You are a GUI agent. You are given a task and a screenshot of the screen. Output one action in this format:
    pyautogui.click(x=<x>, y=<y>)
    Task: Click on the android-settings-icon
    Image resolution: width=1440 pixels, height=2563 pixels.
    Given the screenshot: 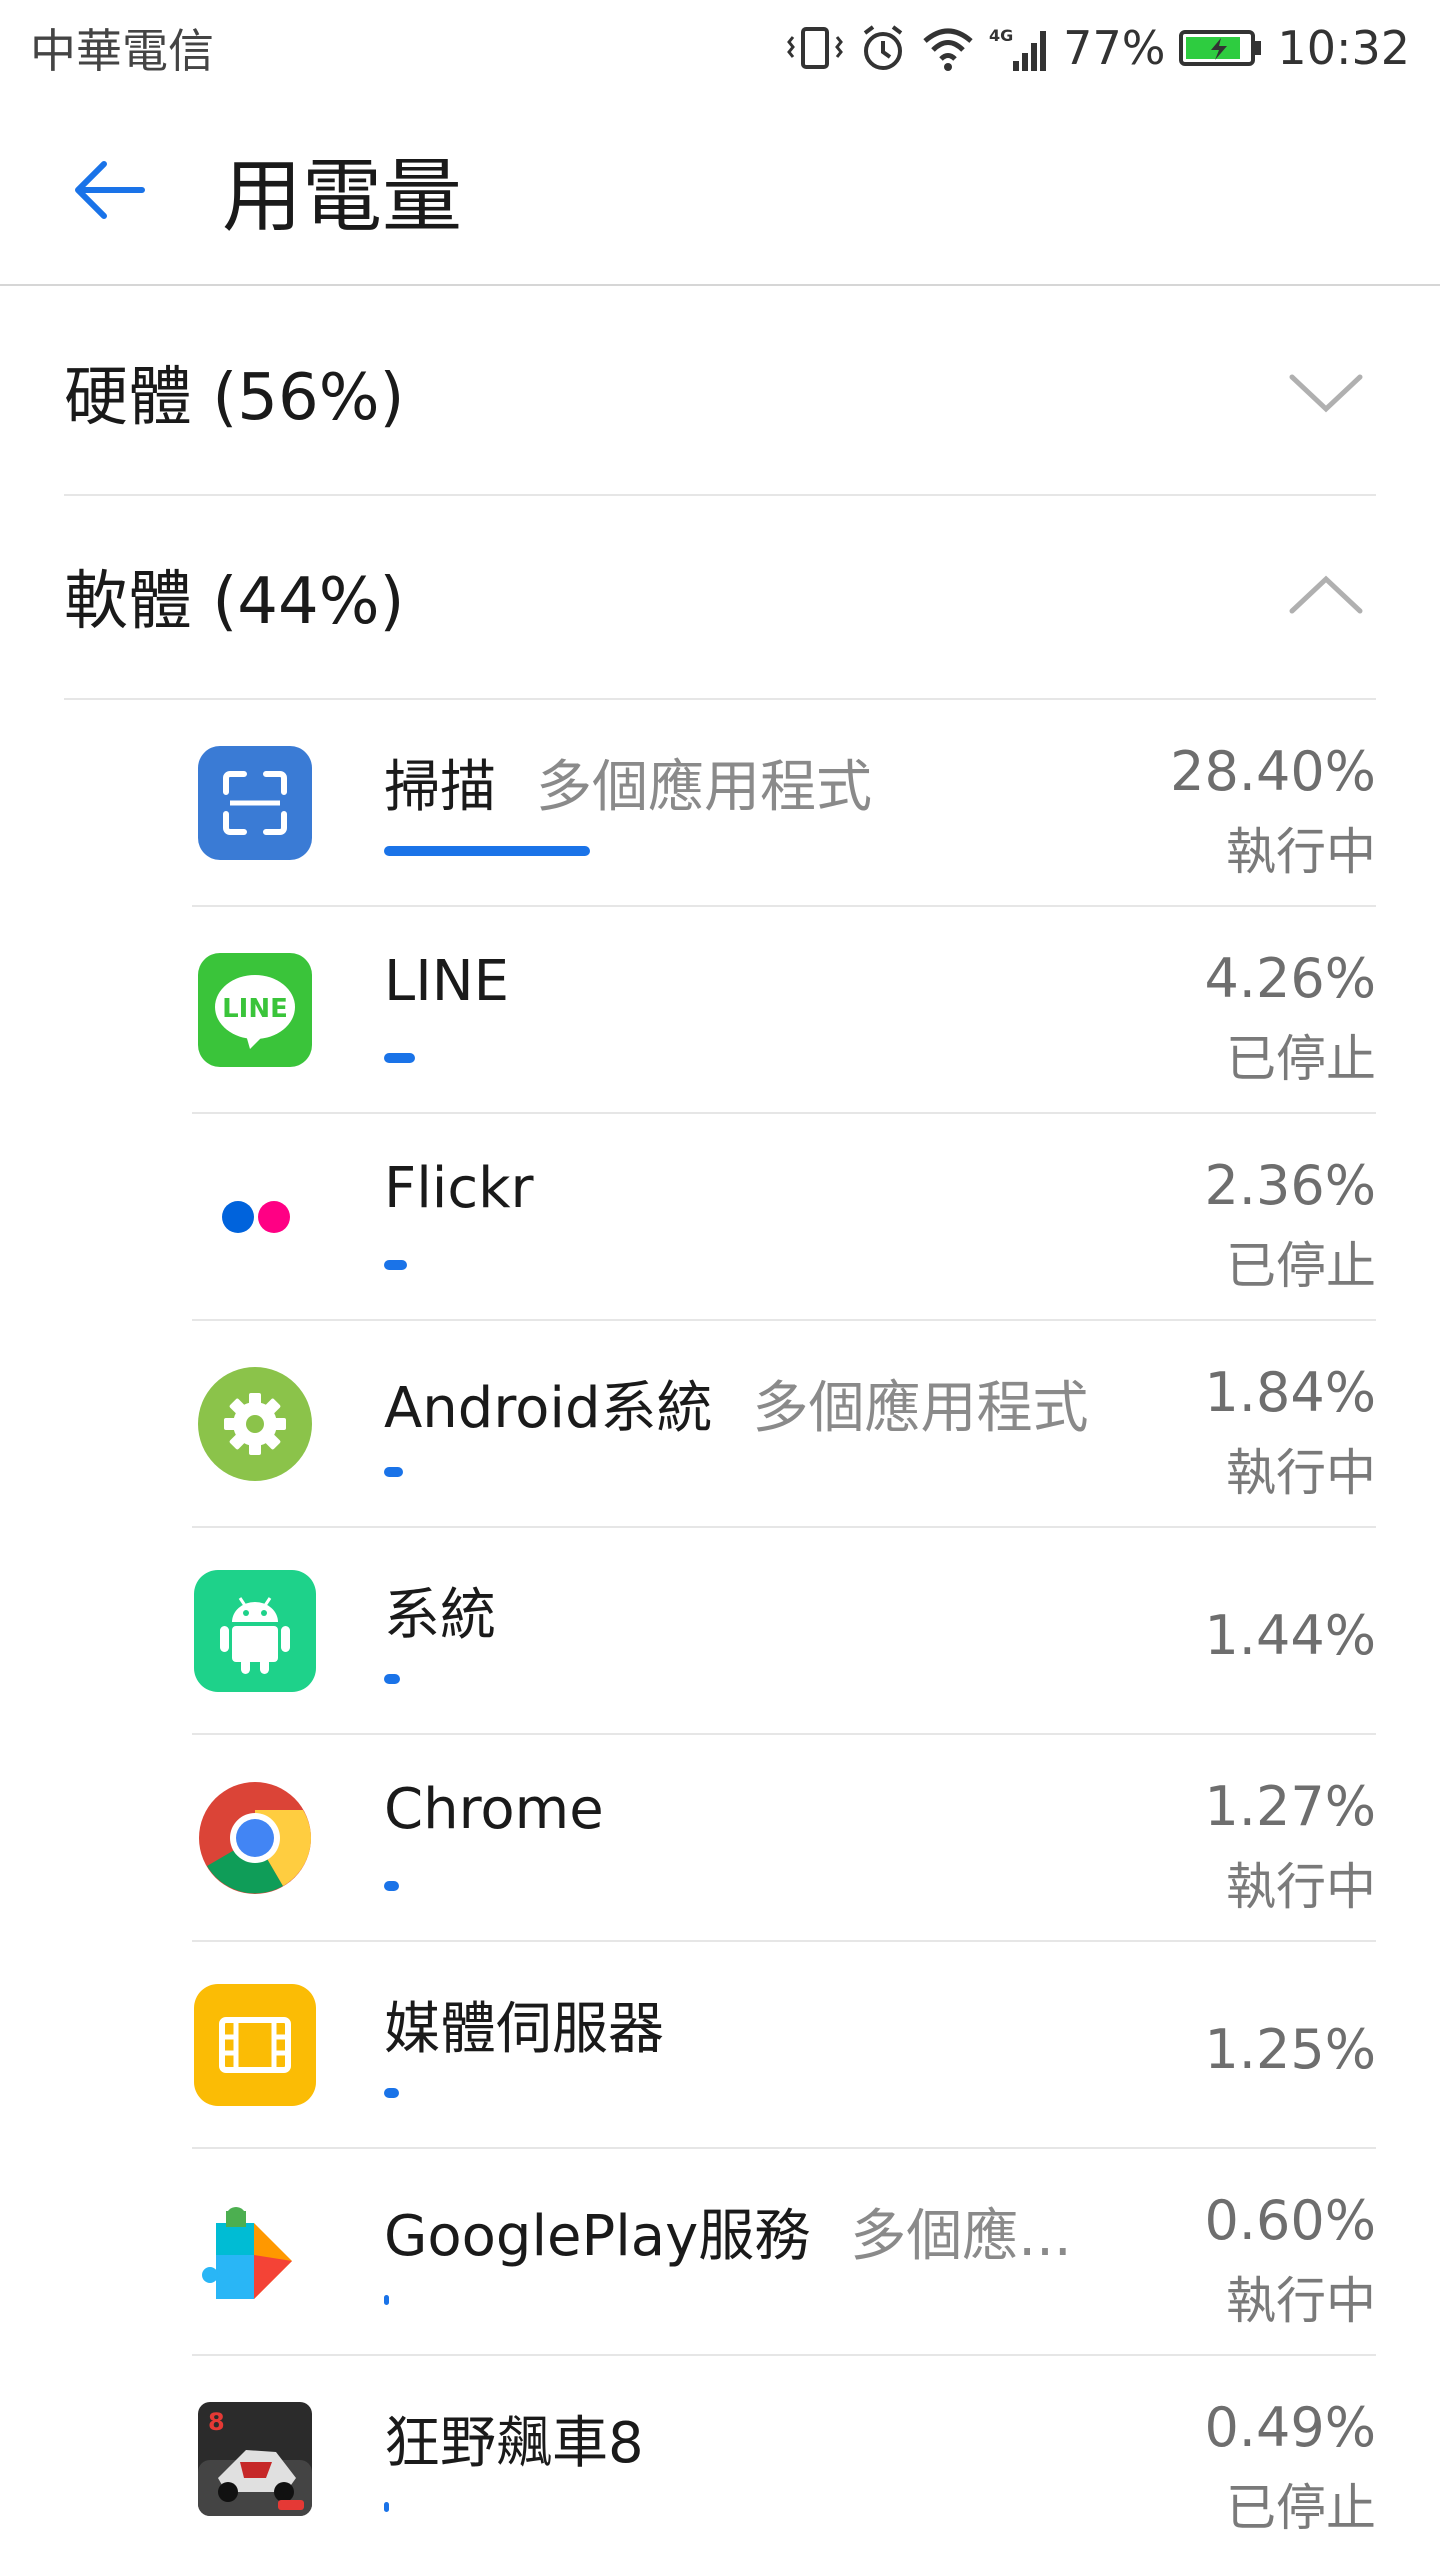 What is the action you would take?
    pyautogui.click(x=255, y=1424)
    